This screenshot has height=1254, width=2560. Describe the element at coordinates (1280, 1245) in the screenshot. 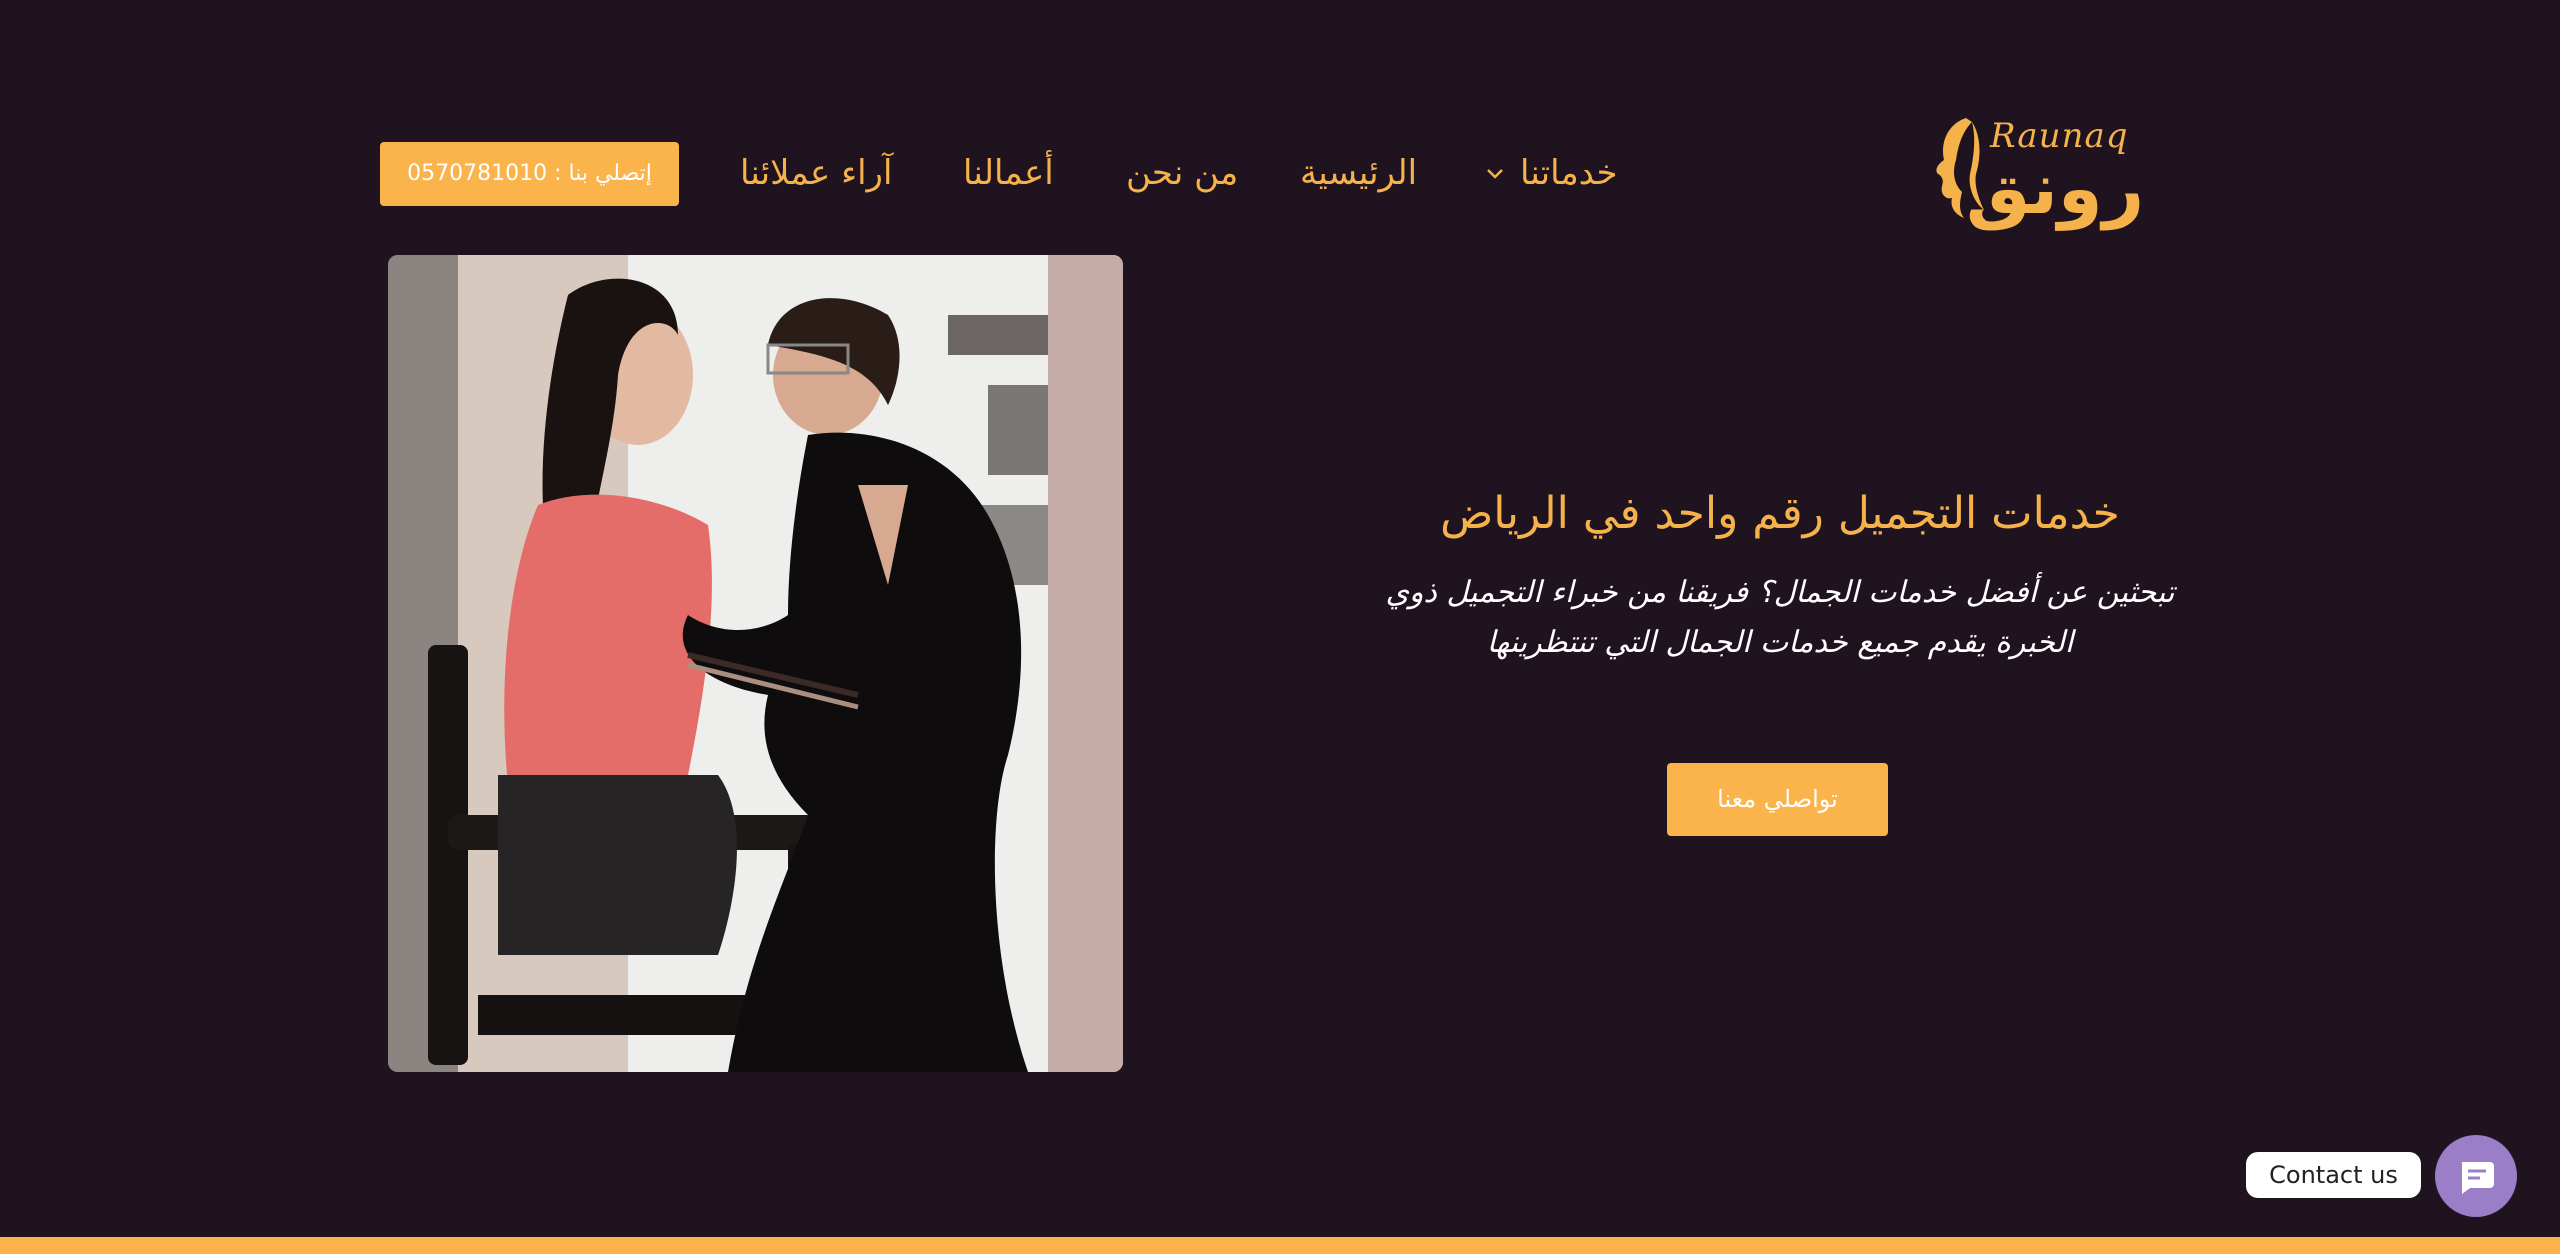

I see `footer-accent-strip` at that location.